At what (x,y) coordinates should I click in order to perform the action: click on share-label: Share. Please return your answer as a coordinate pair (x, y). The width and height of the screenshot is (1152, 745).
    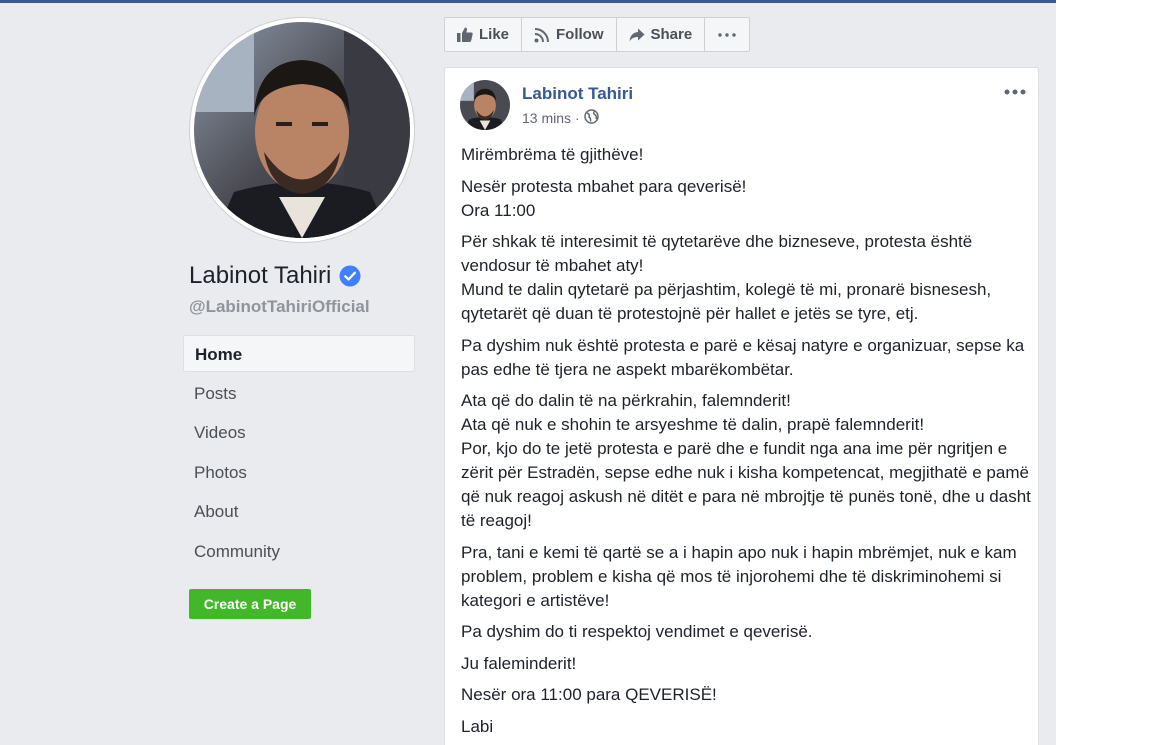
    Looking at the image, I should click on (671, 34).